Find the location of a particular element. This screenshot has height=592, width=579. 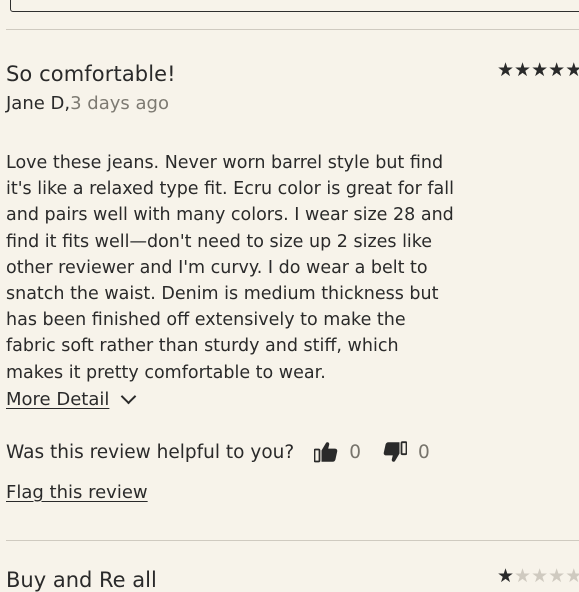

next-review-rating-stars: ★★★★★ is located at coordinates (538, 576).